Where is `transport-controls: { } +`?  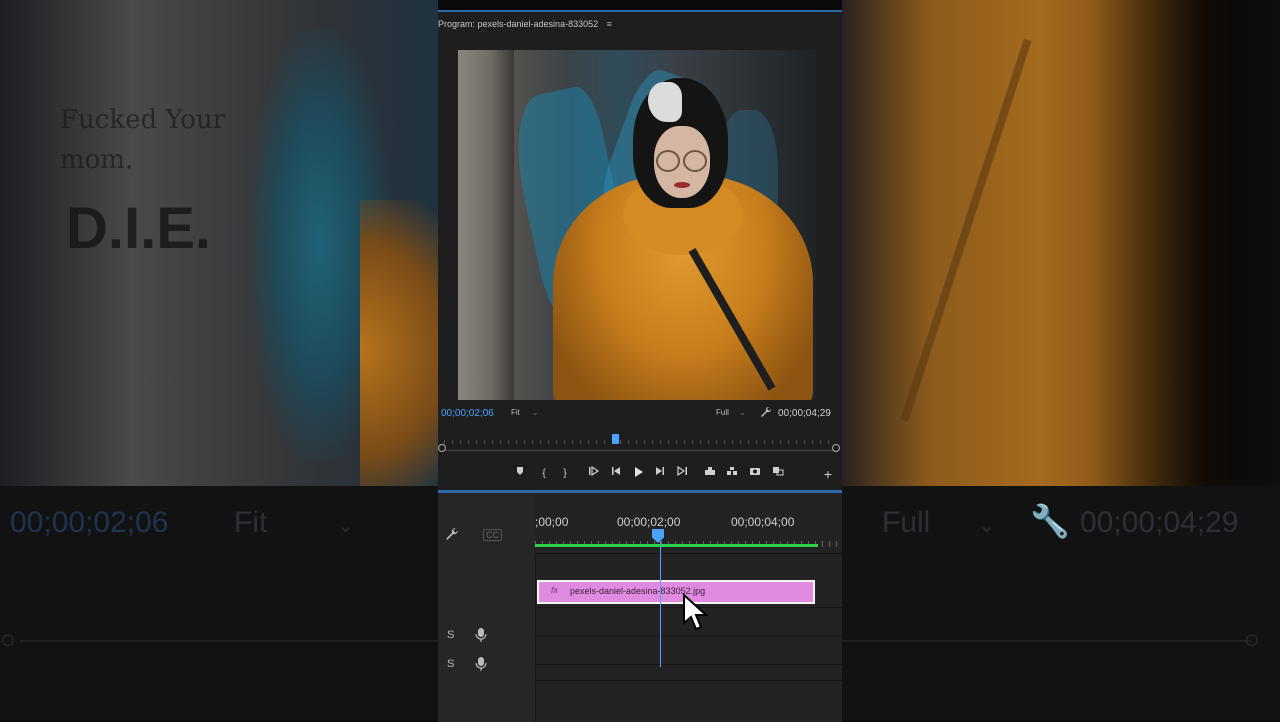 transport-controls: { } + is located at coordinates (640, 475).